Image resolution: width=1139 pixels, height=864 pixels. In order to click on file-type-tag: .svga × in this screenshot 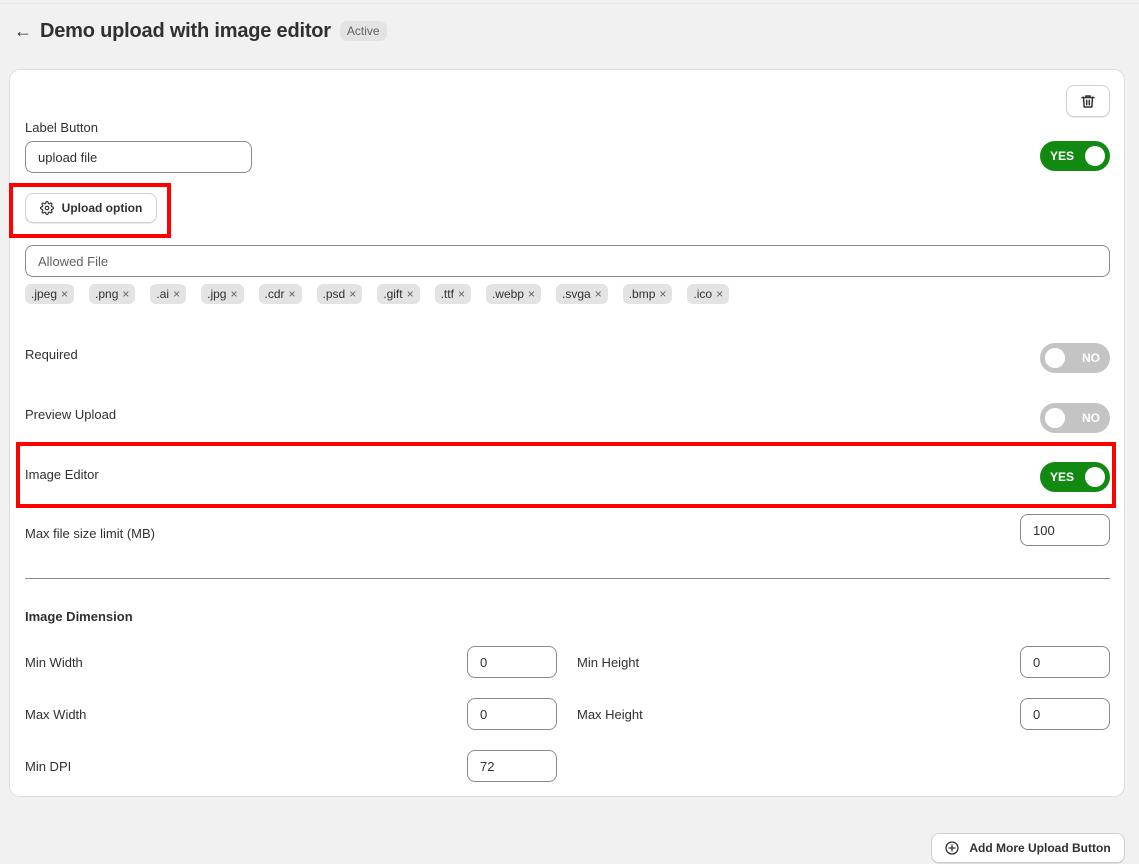, I will do `click(582, 294)`.